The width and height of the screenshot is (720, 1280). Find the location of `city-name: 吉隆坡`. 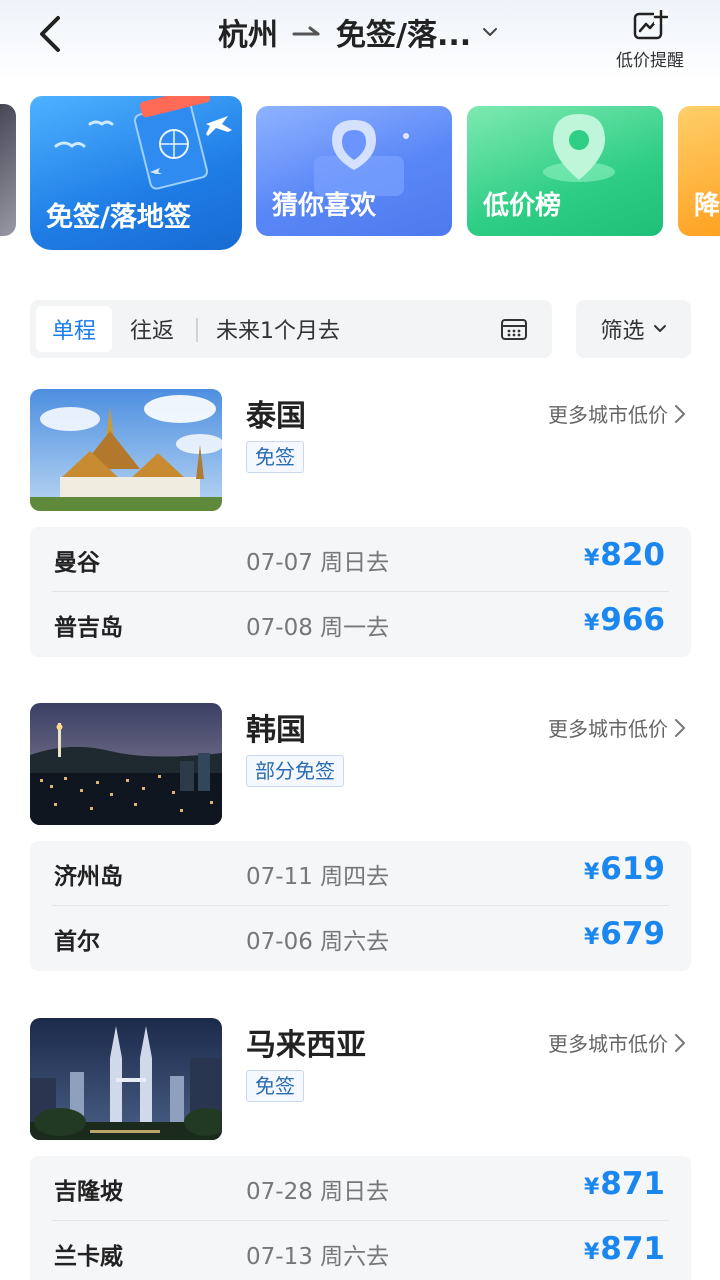

city-name: 吉隆坡 is located at coordinates (88, 1192).